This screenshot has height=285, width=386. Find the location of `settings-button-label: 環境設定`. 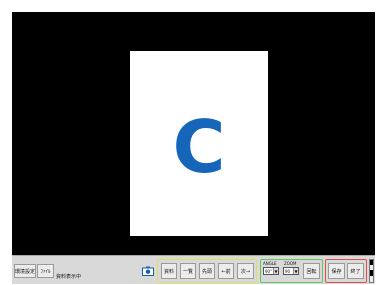

settings-button-label: 環境設定 is located at coordinates (25, 271).